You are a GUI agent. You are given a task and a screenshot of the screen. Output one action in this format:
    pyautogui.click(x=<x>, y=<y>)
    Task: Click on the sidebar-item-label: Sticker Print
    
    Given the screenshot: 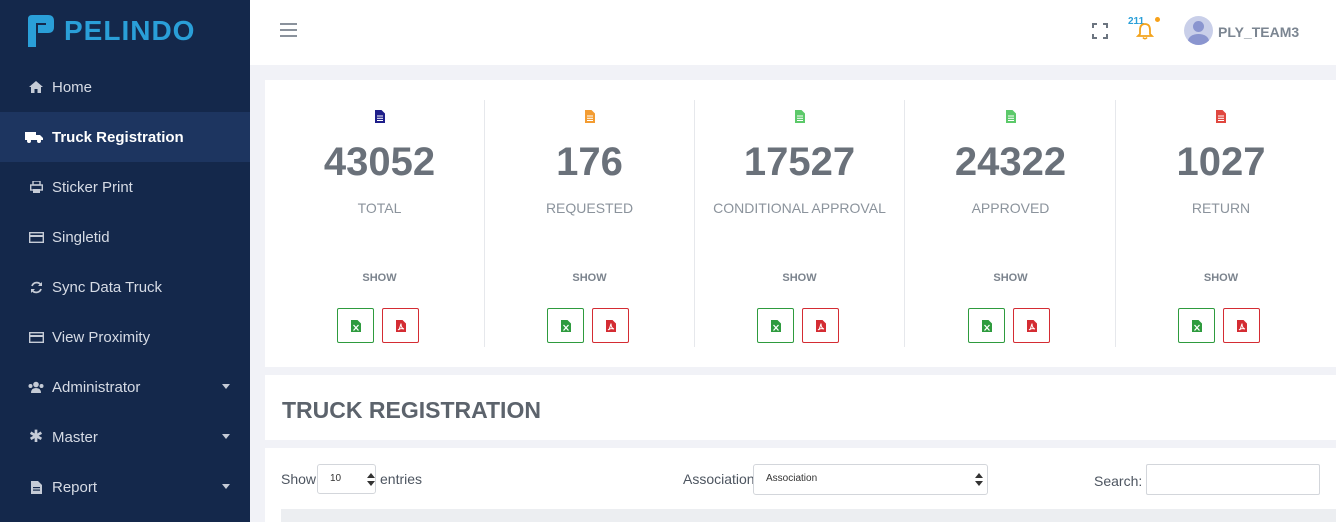 What is the action you would take?
    pyautogui.click(x=92, y=187)
    